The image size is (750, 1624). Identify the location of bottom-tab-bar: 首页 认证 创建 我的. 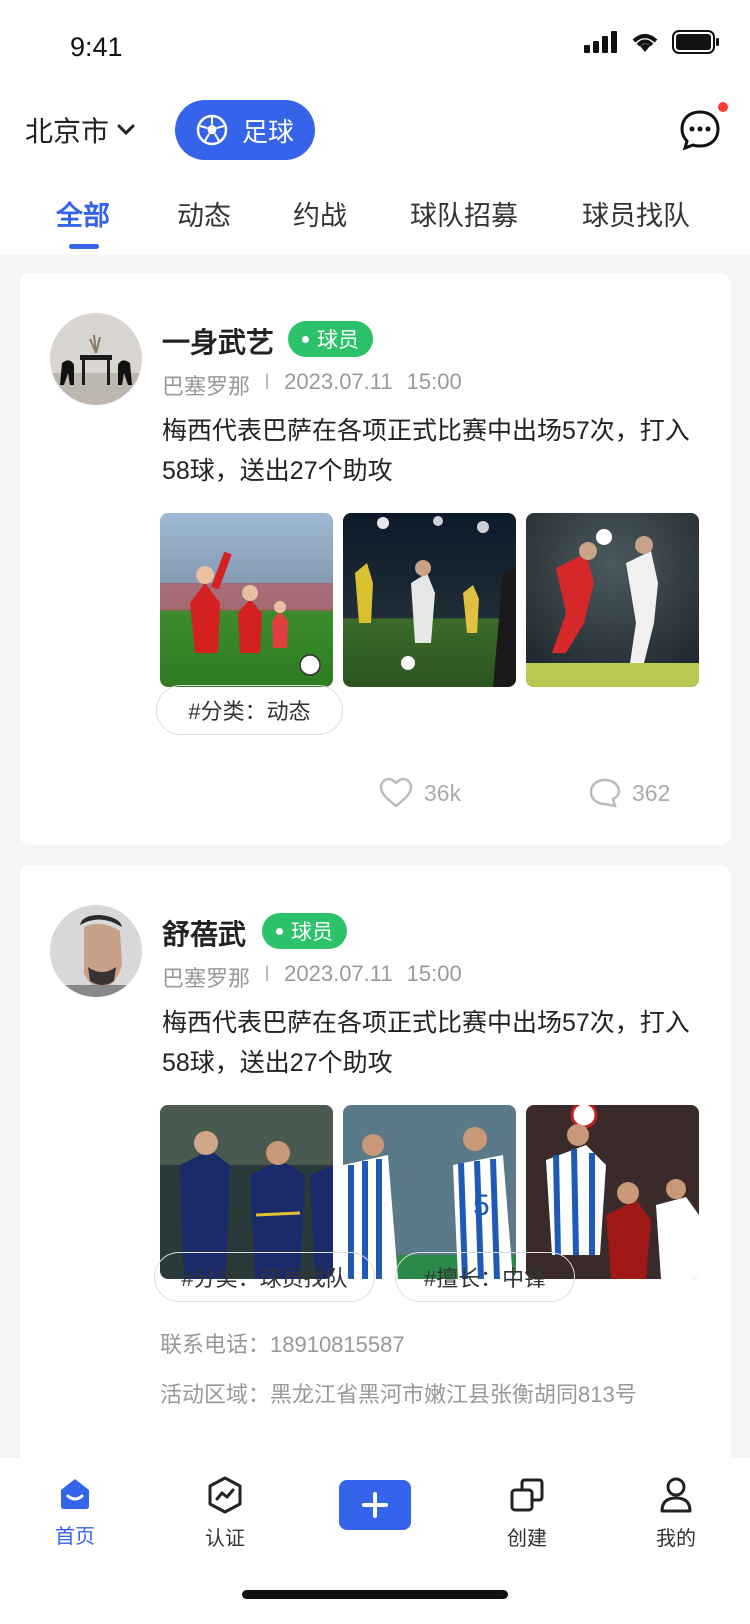
(375, 1541).